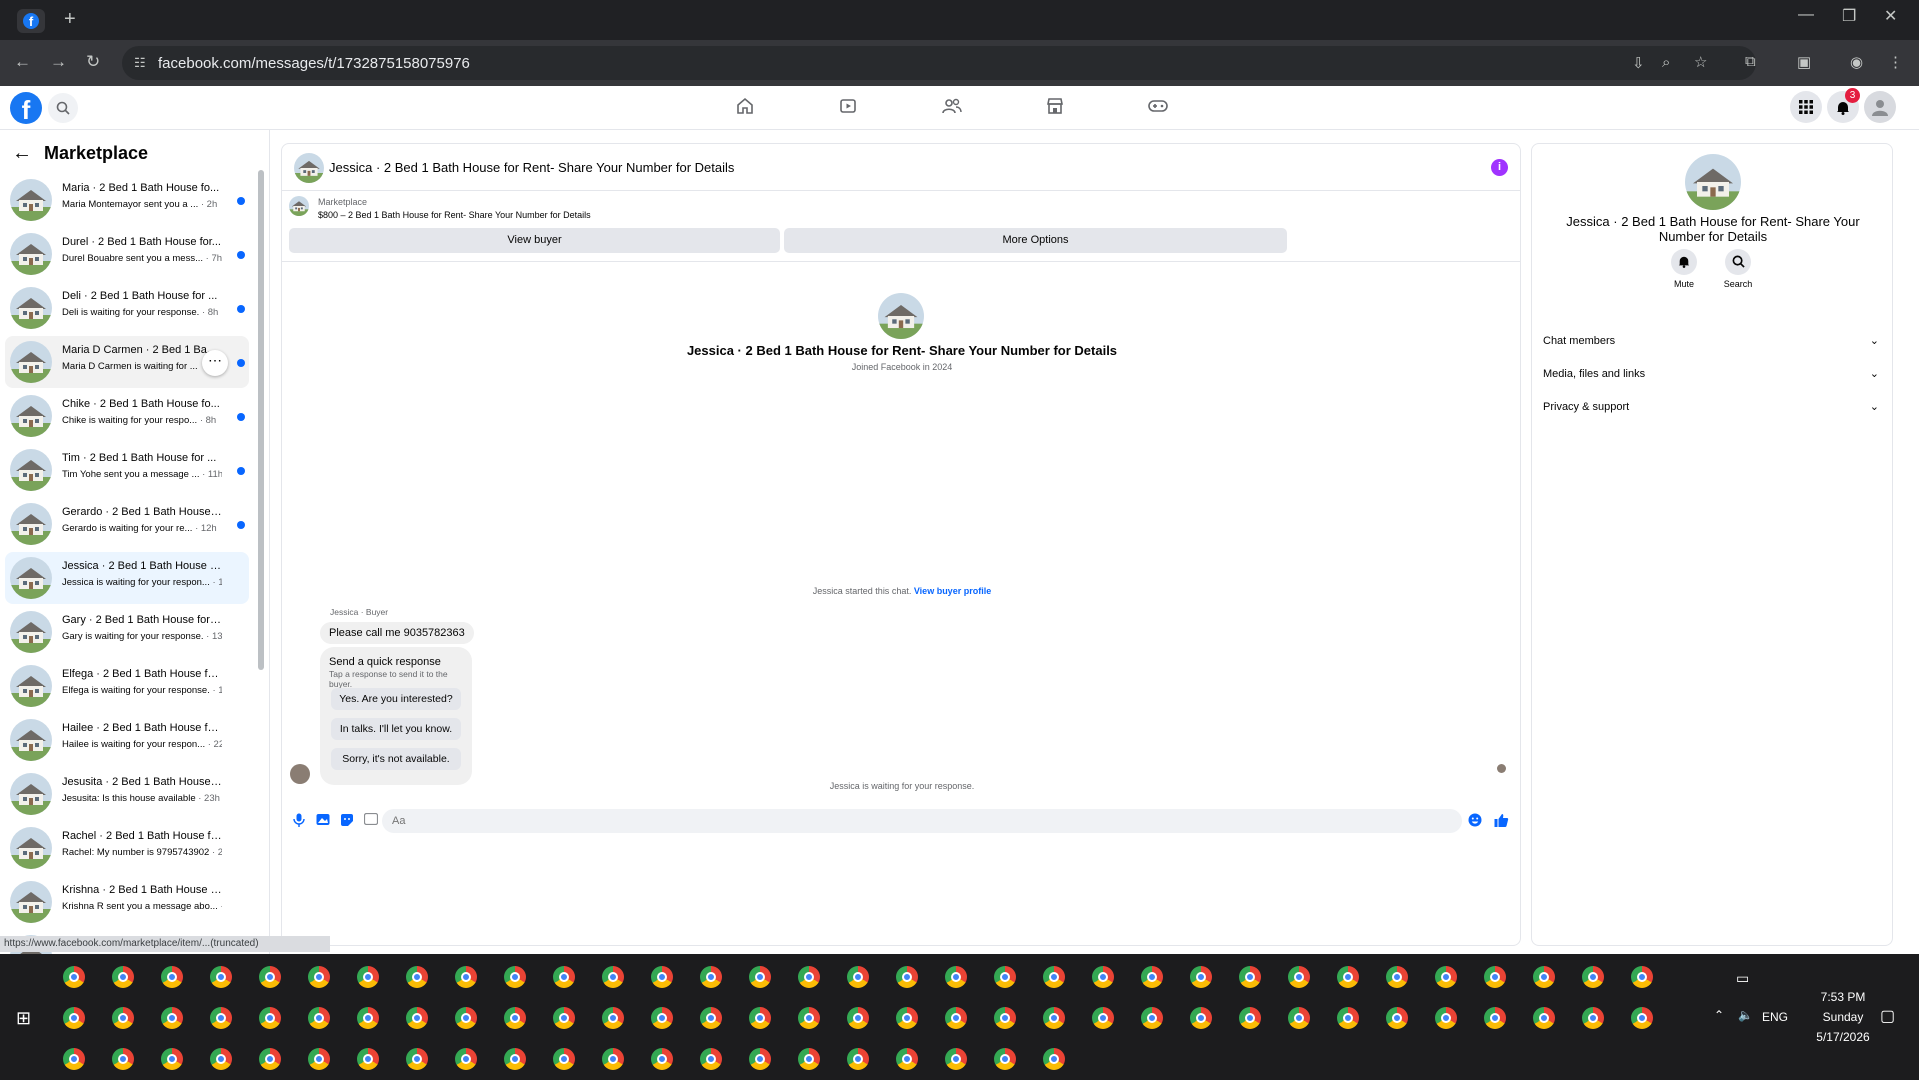  What do you see at coordinates (1804, 62) in the screenshot?
I see `side-panel-icon: ▣` at bounding box center [1804, 62].